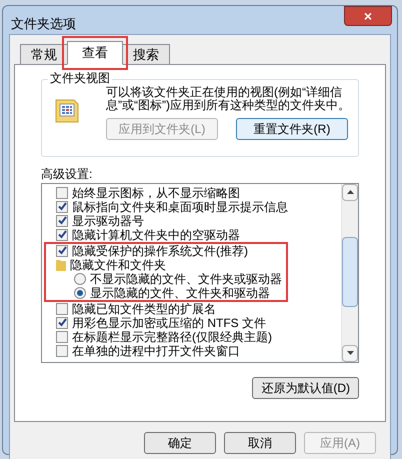  I want to click on setting-label: 隐藏已知文件类型的扩展名, so click(144, 309).